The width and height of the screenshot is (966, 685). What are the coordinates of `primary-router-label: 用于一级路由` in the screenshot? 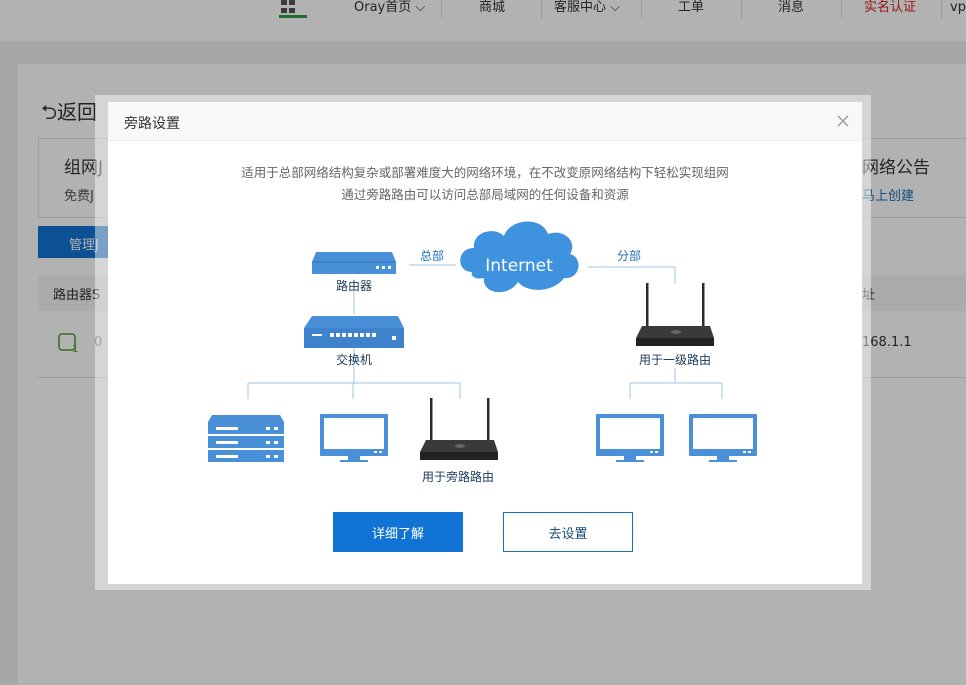 It's located at (674, 360).